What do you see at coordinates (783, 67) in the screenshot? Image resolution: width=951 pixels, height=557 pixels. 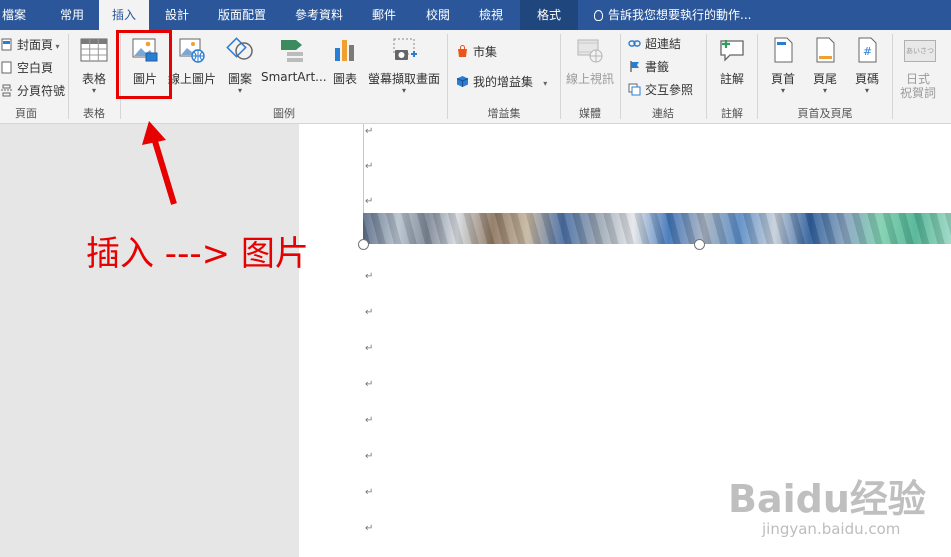 I see `header-button: 頁首 ▾` at bounding box center [783, 67].